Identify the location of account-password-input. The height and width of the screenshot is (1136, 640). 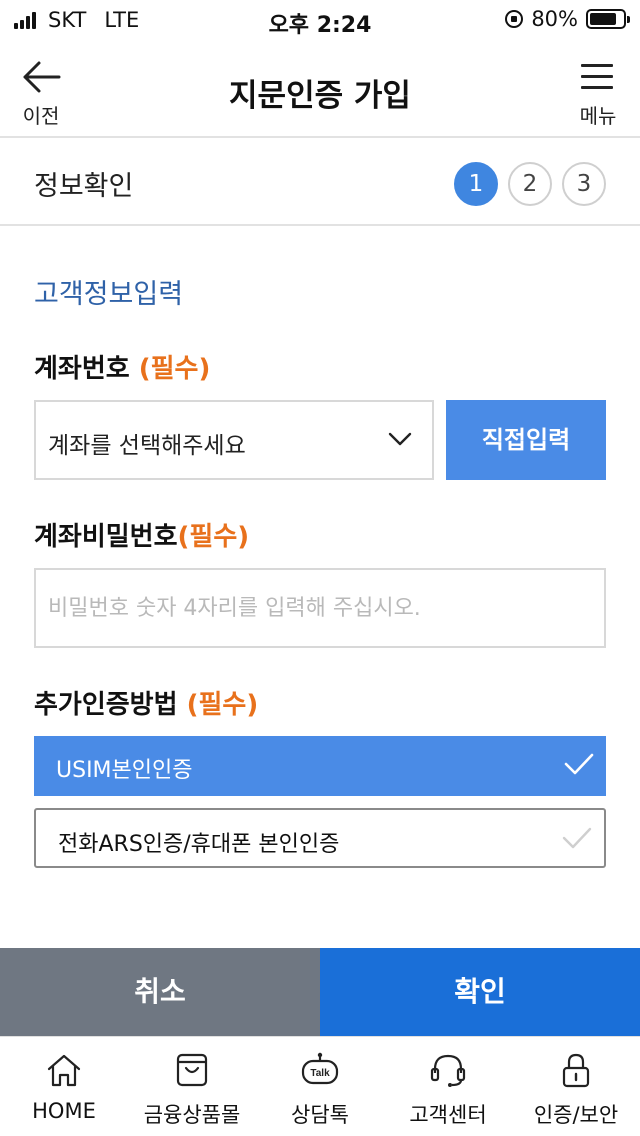
(320, 608).